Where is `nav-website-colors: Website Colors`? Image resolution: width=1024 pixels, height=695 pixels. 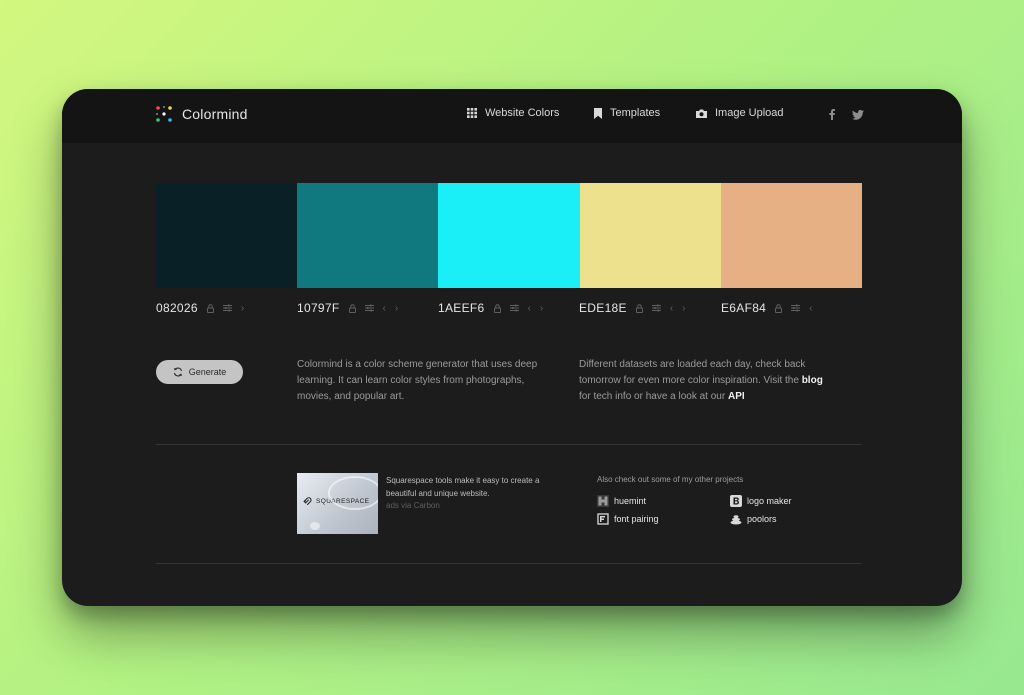
nav-website-colors: Website Colors is located at coordinates (513, 113).